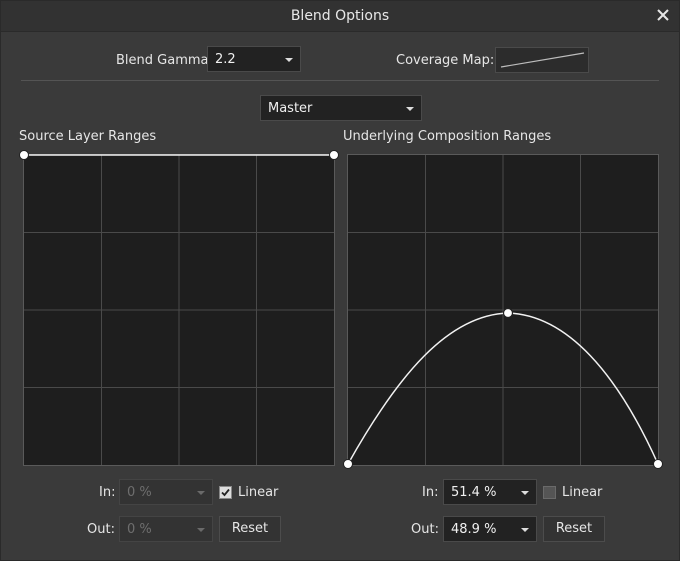 Image resolution: width=680 pixels, height=561 pixels. I want to click on underlying-in-dropdown: 51.4 %, so click(490, 492).